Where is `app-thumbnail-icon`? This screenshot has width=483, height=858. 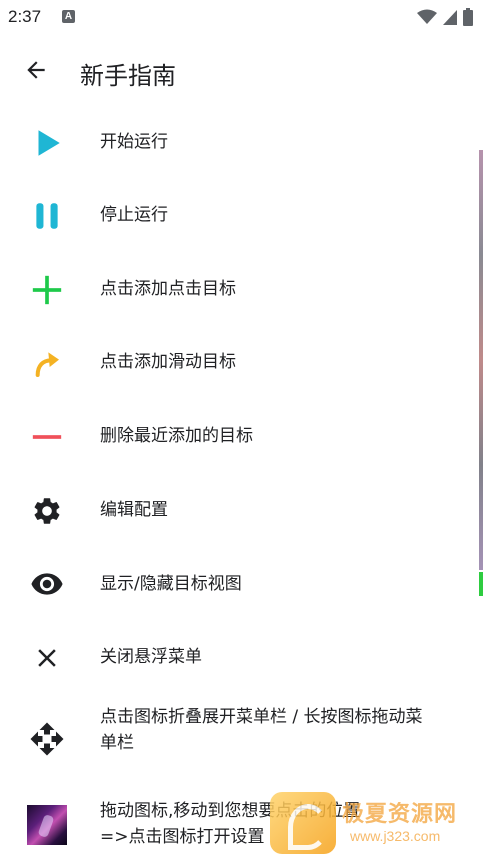 app-thumbnail-icon is located at coordinates (47, 825).